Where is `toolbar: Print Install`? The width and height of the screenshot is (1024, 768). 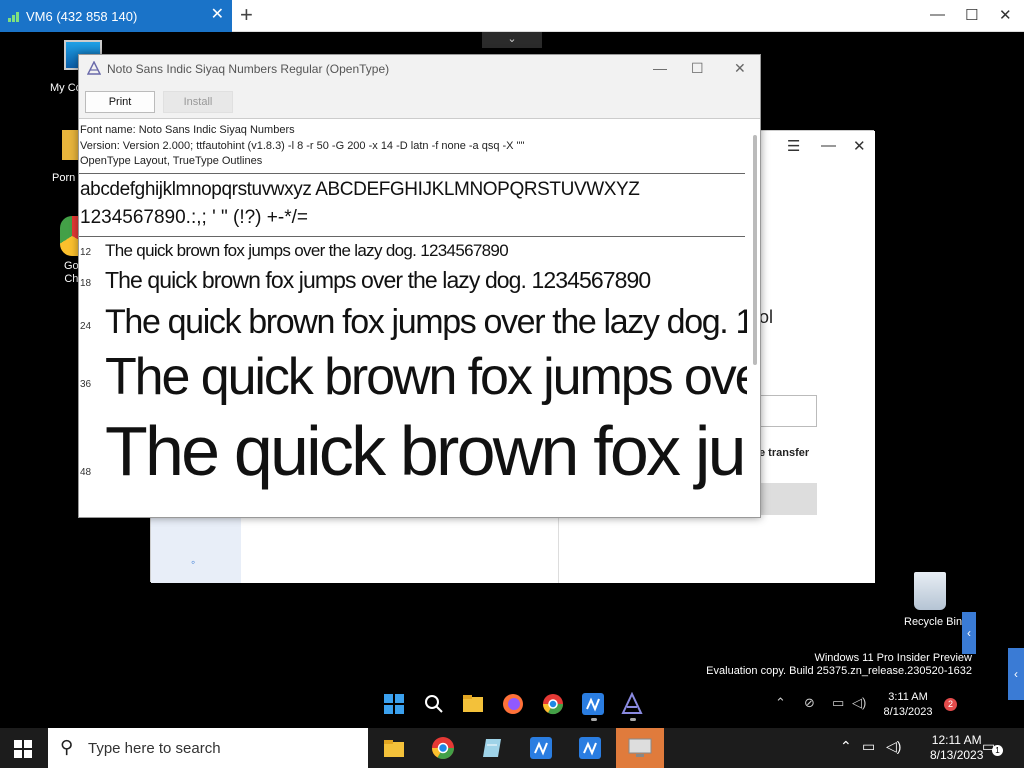
toolbar: Print Install is located at coordinates (419, 101).